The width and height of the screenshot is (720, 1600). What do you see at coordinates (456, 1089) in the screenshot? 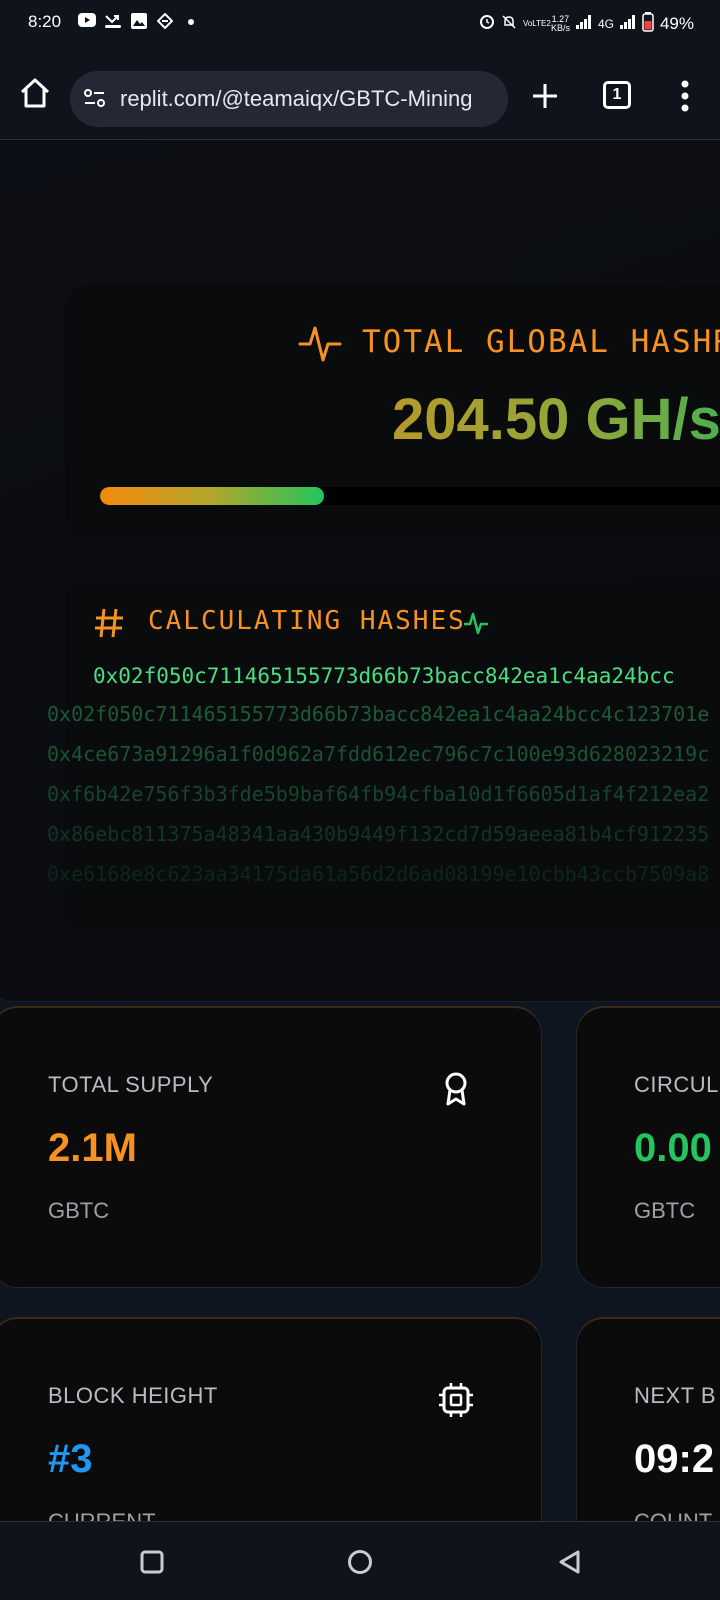
I see `award-icon` at bounding box center [456, 1089].